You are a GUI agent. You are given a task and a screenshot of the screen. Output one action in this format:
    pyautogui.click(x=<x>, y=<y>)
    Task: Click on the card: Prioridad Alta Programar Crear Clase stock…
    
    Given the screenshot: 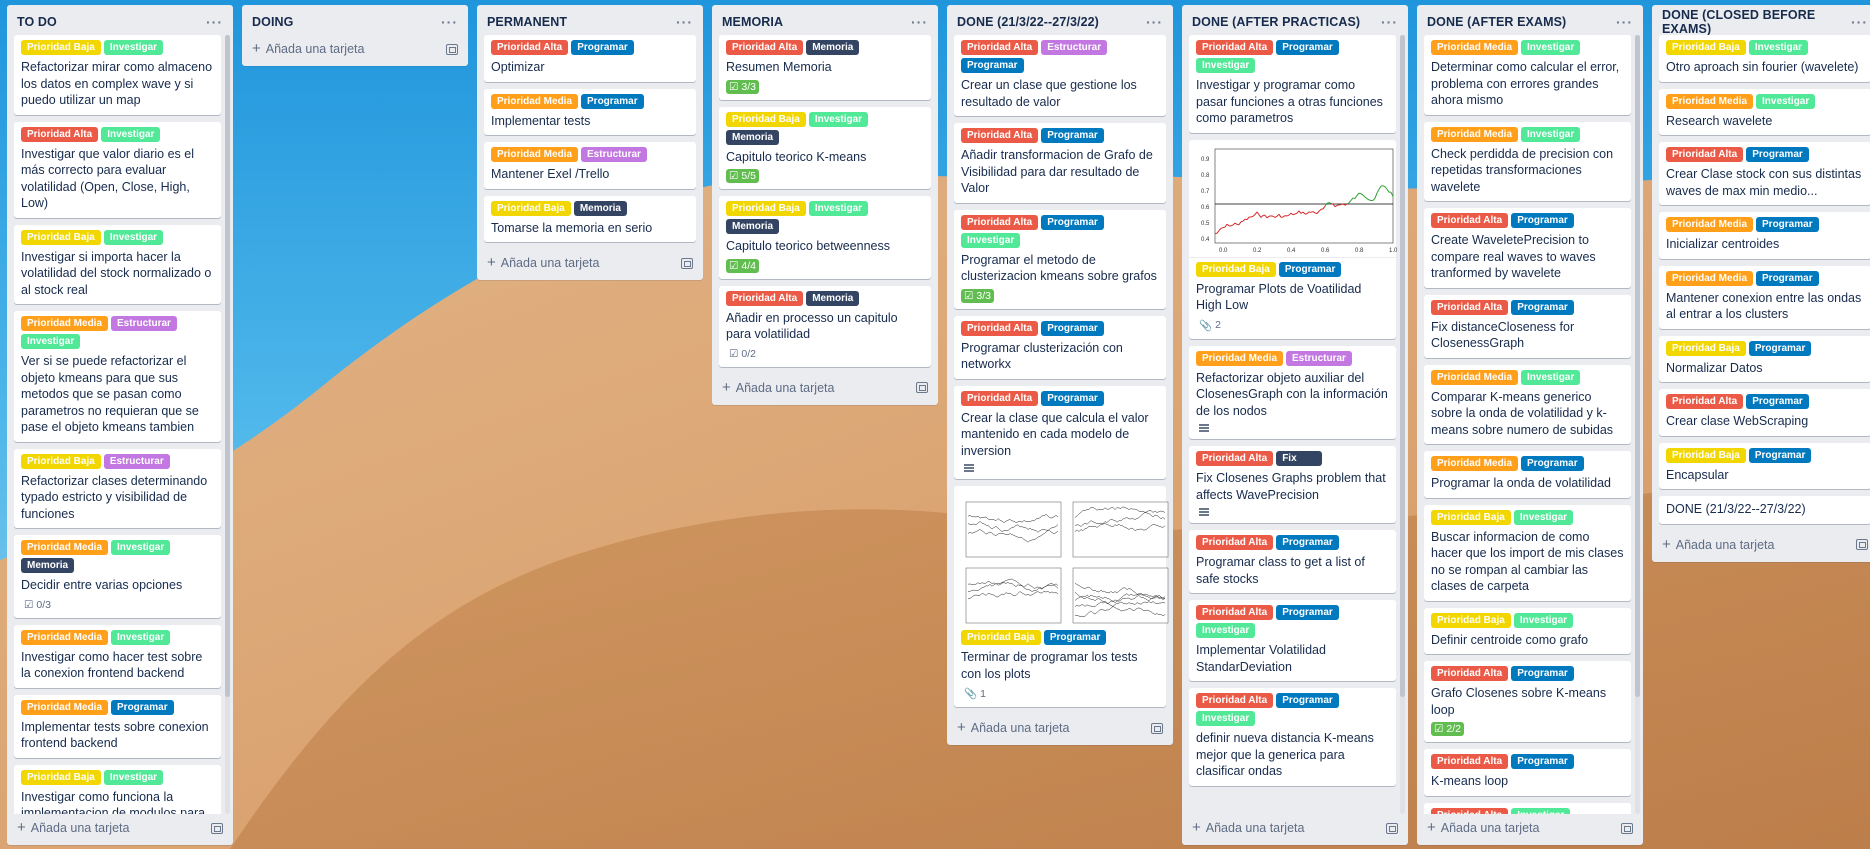 What is the action you would take?
    pyautogui.click(x=1764, y=173)
    